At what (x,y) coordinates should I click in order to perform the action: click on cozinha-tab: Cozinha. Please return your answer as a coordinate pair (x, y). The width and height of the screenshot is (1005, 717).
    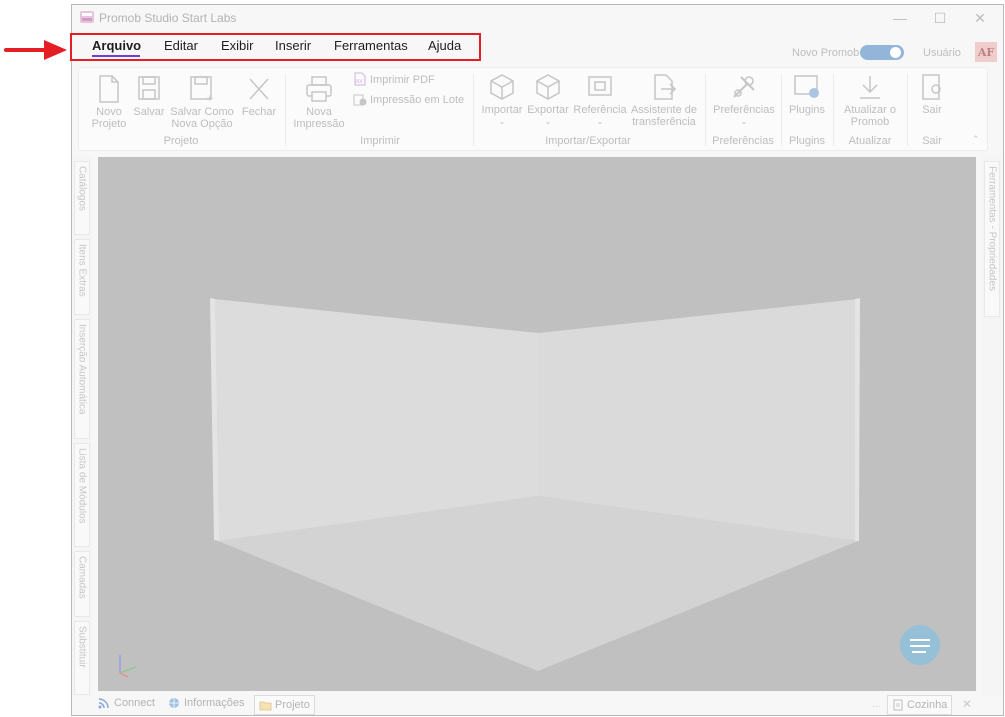
    Looking at the image, I should click on (920, 705).